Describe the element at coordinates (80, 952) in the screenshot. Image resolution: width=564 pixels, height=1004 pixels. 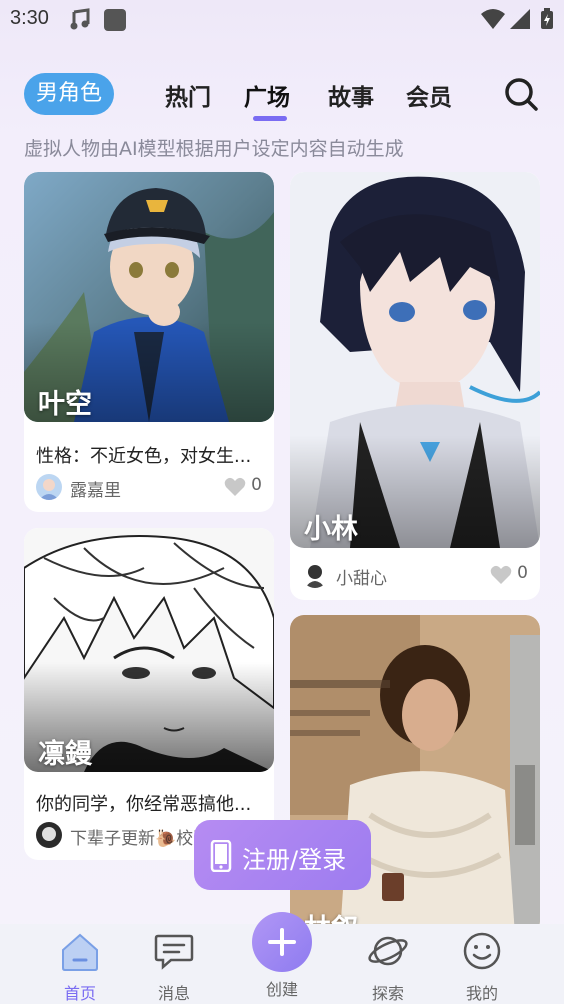
I see `home-icon` at that location.